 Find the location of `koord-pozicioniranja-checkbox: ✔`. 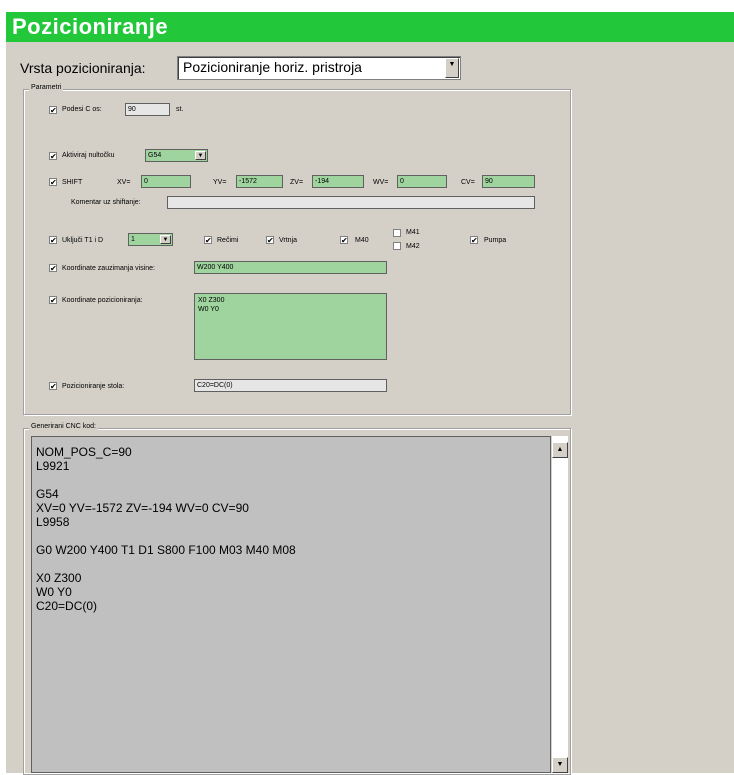

koord-pozicioniranja-checkbox: ✔ is located at coordinates (53, 300).